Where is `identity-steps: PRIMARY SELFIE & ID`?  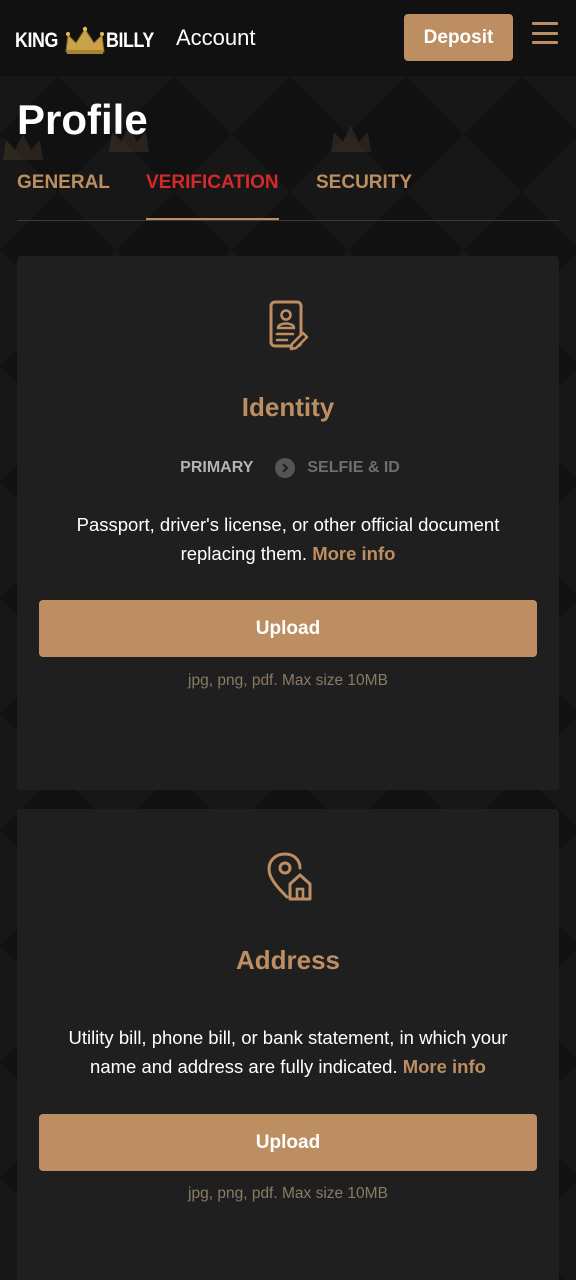 identity-steps: PRIMARY SELFIE & ID is located at coordinates (288, 468).